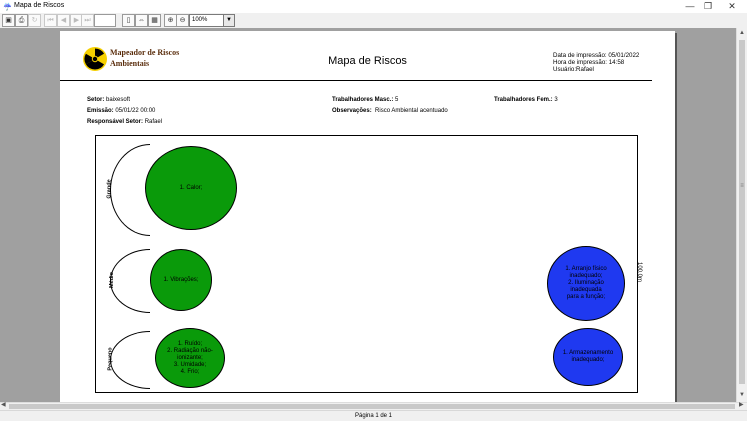  What do you see at coordinates (87, 20) in the screenshot?
I see `last-page-icon: ⏭` at bounding box center [87, 20].